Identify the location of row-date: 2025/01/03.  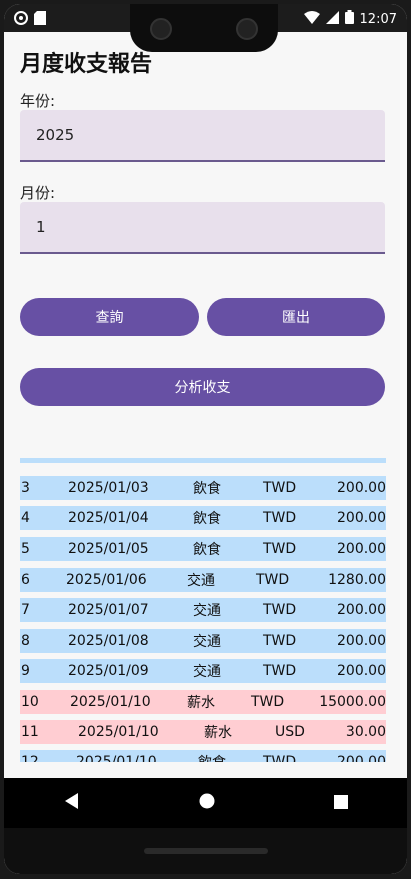
(108, 488).